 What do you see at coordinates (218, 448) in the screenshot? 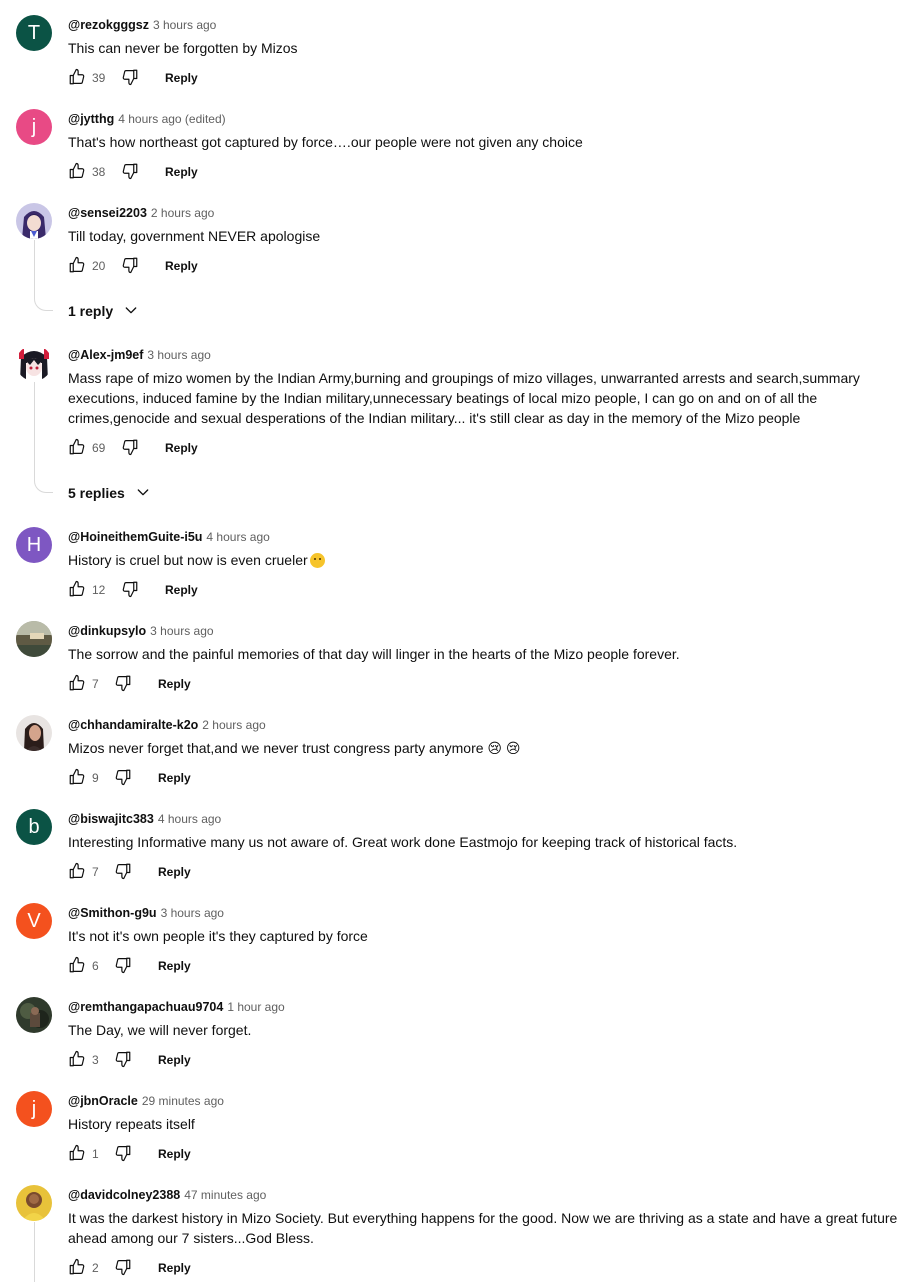
I see `comment-actions: 69 Reply` at bounding box center [218, 448].